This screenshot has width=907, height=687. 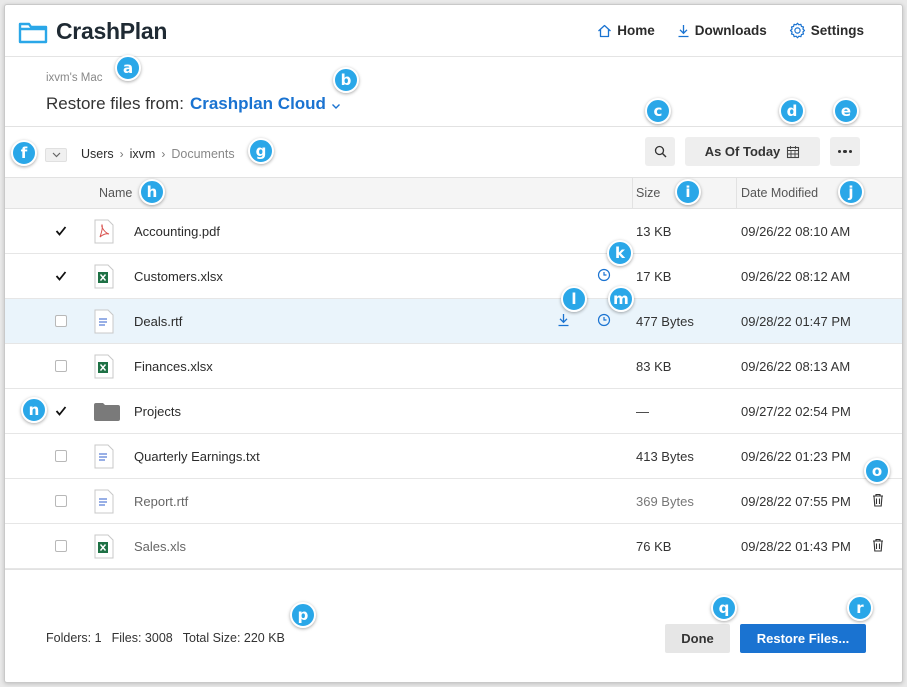 What do you see at coordinates (203, 154) in the screenshot?
I see `breadcrumb-current: Documents` at bounding box center [203, 154].